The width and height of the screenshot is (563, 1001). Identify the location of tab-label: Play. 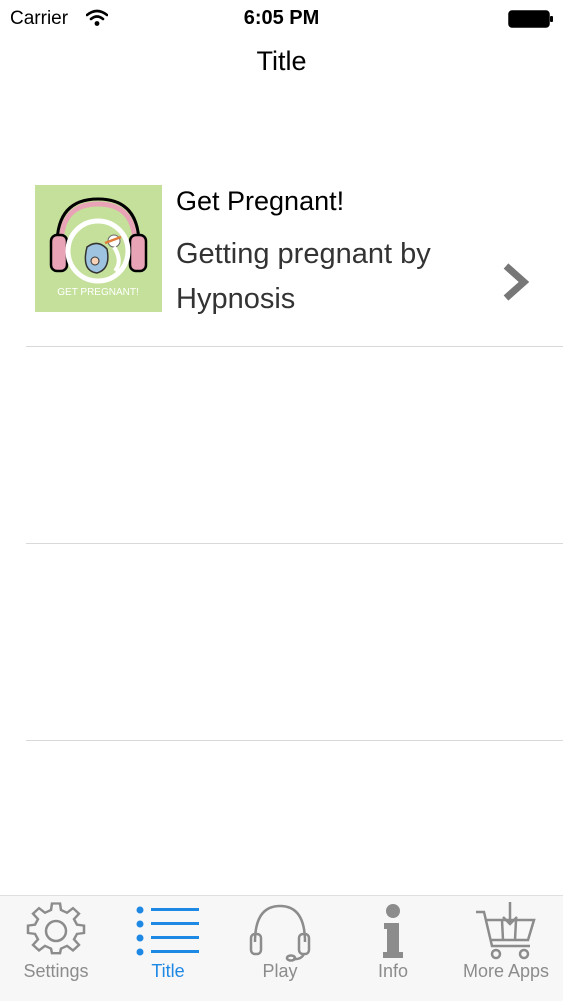
(280, 971).